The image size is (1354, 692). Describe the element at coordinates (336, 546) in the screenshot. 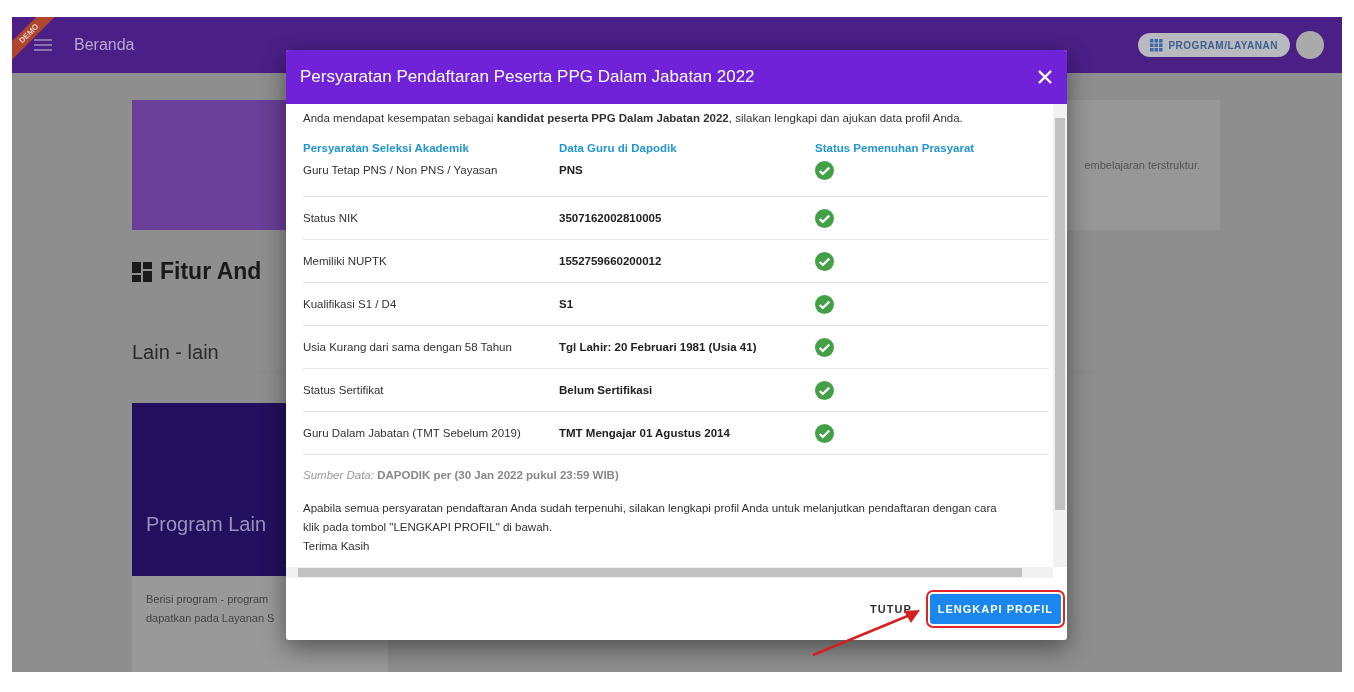

I see `closing-text: Terima Kasih` at that location.